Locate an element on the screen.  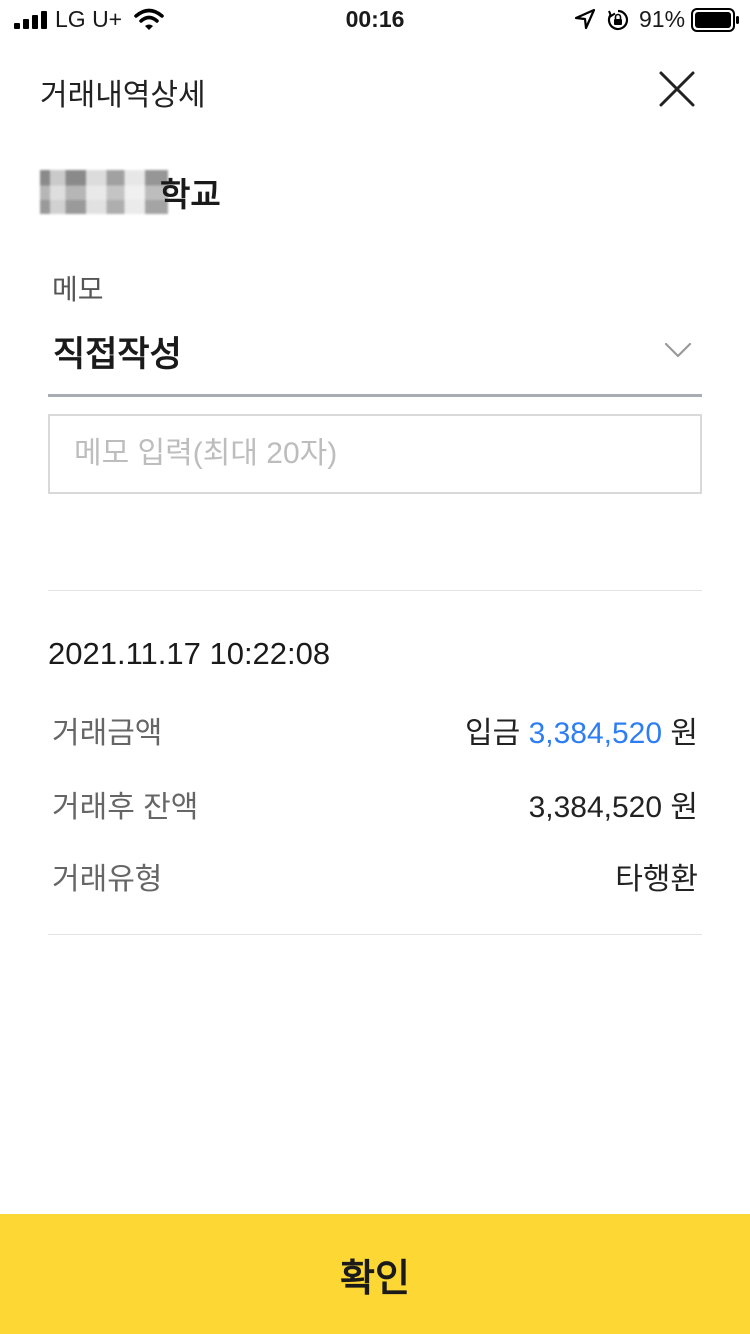
memo-input is located at coordinates (375, 454).